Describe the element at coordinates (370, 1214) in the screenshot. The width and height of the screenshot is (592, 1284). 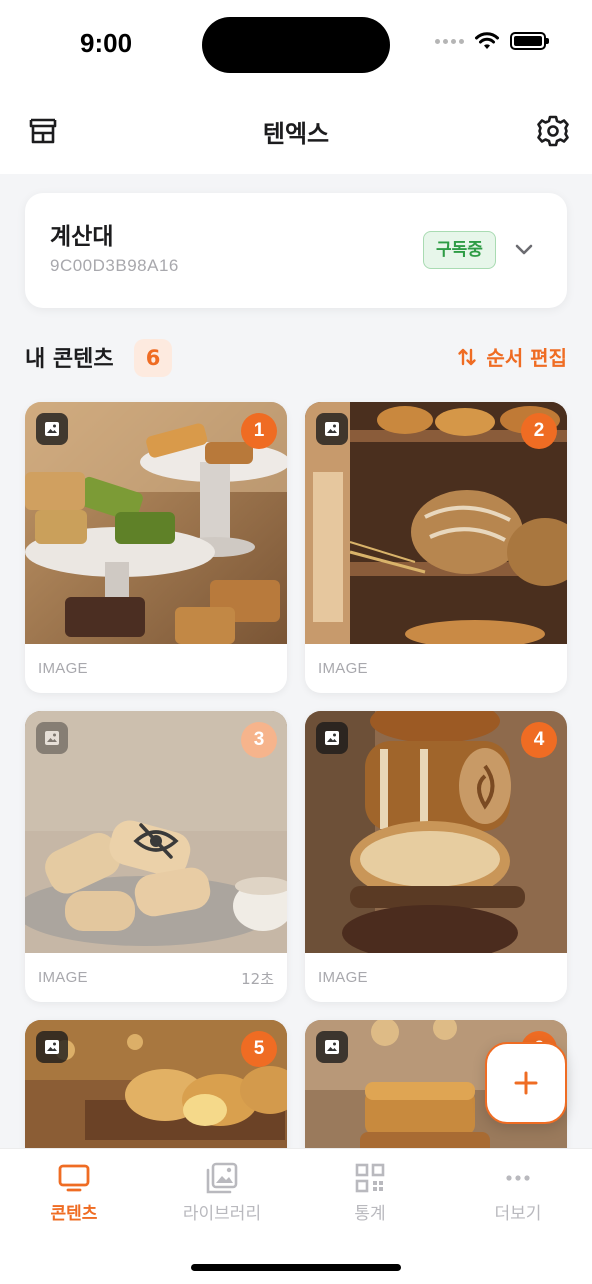
I see `tab-label: 통계` at that location.